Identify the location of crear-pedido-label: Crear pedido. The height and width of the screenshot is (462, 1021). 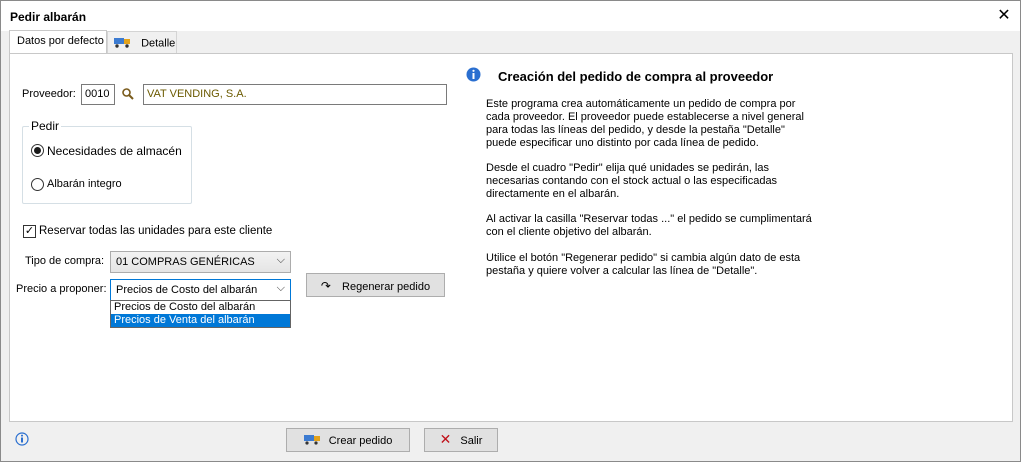
(360, 440).